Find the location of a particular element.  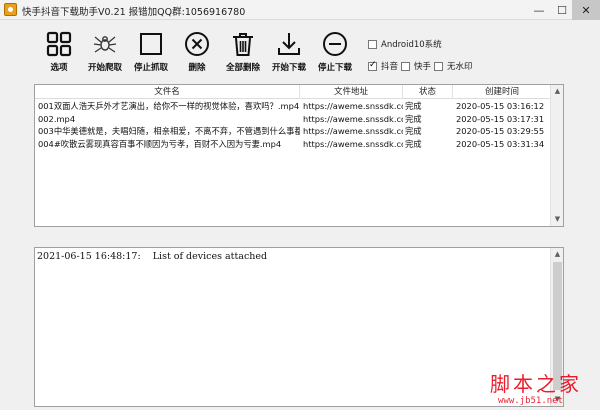

douyin-checkbox: 抖音 is located at coordinates (383, 66).